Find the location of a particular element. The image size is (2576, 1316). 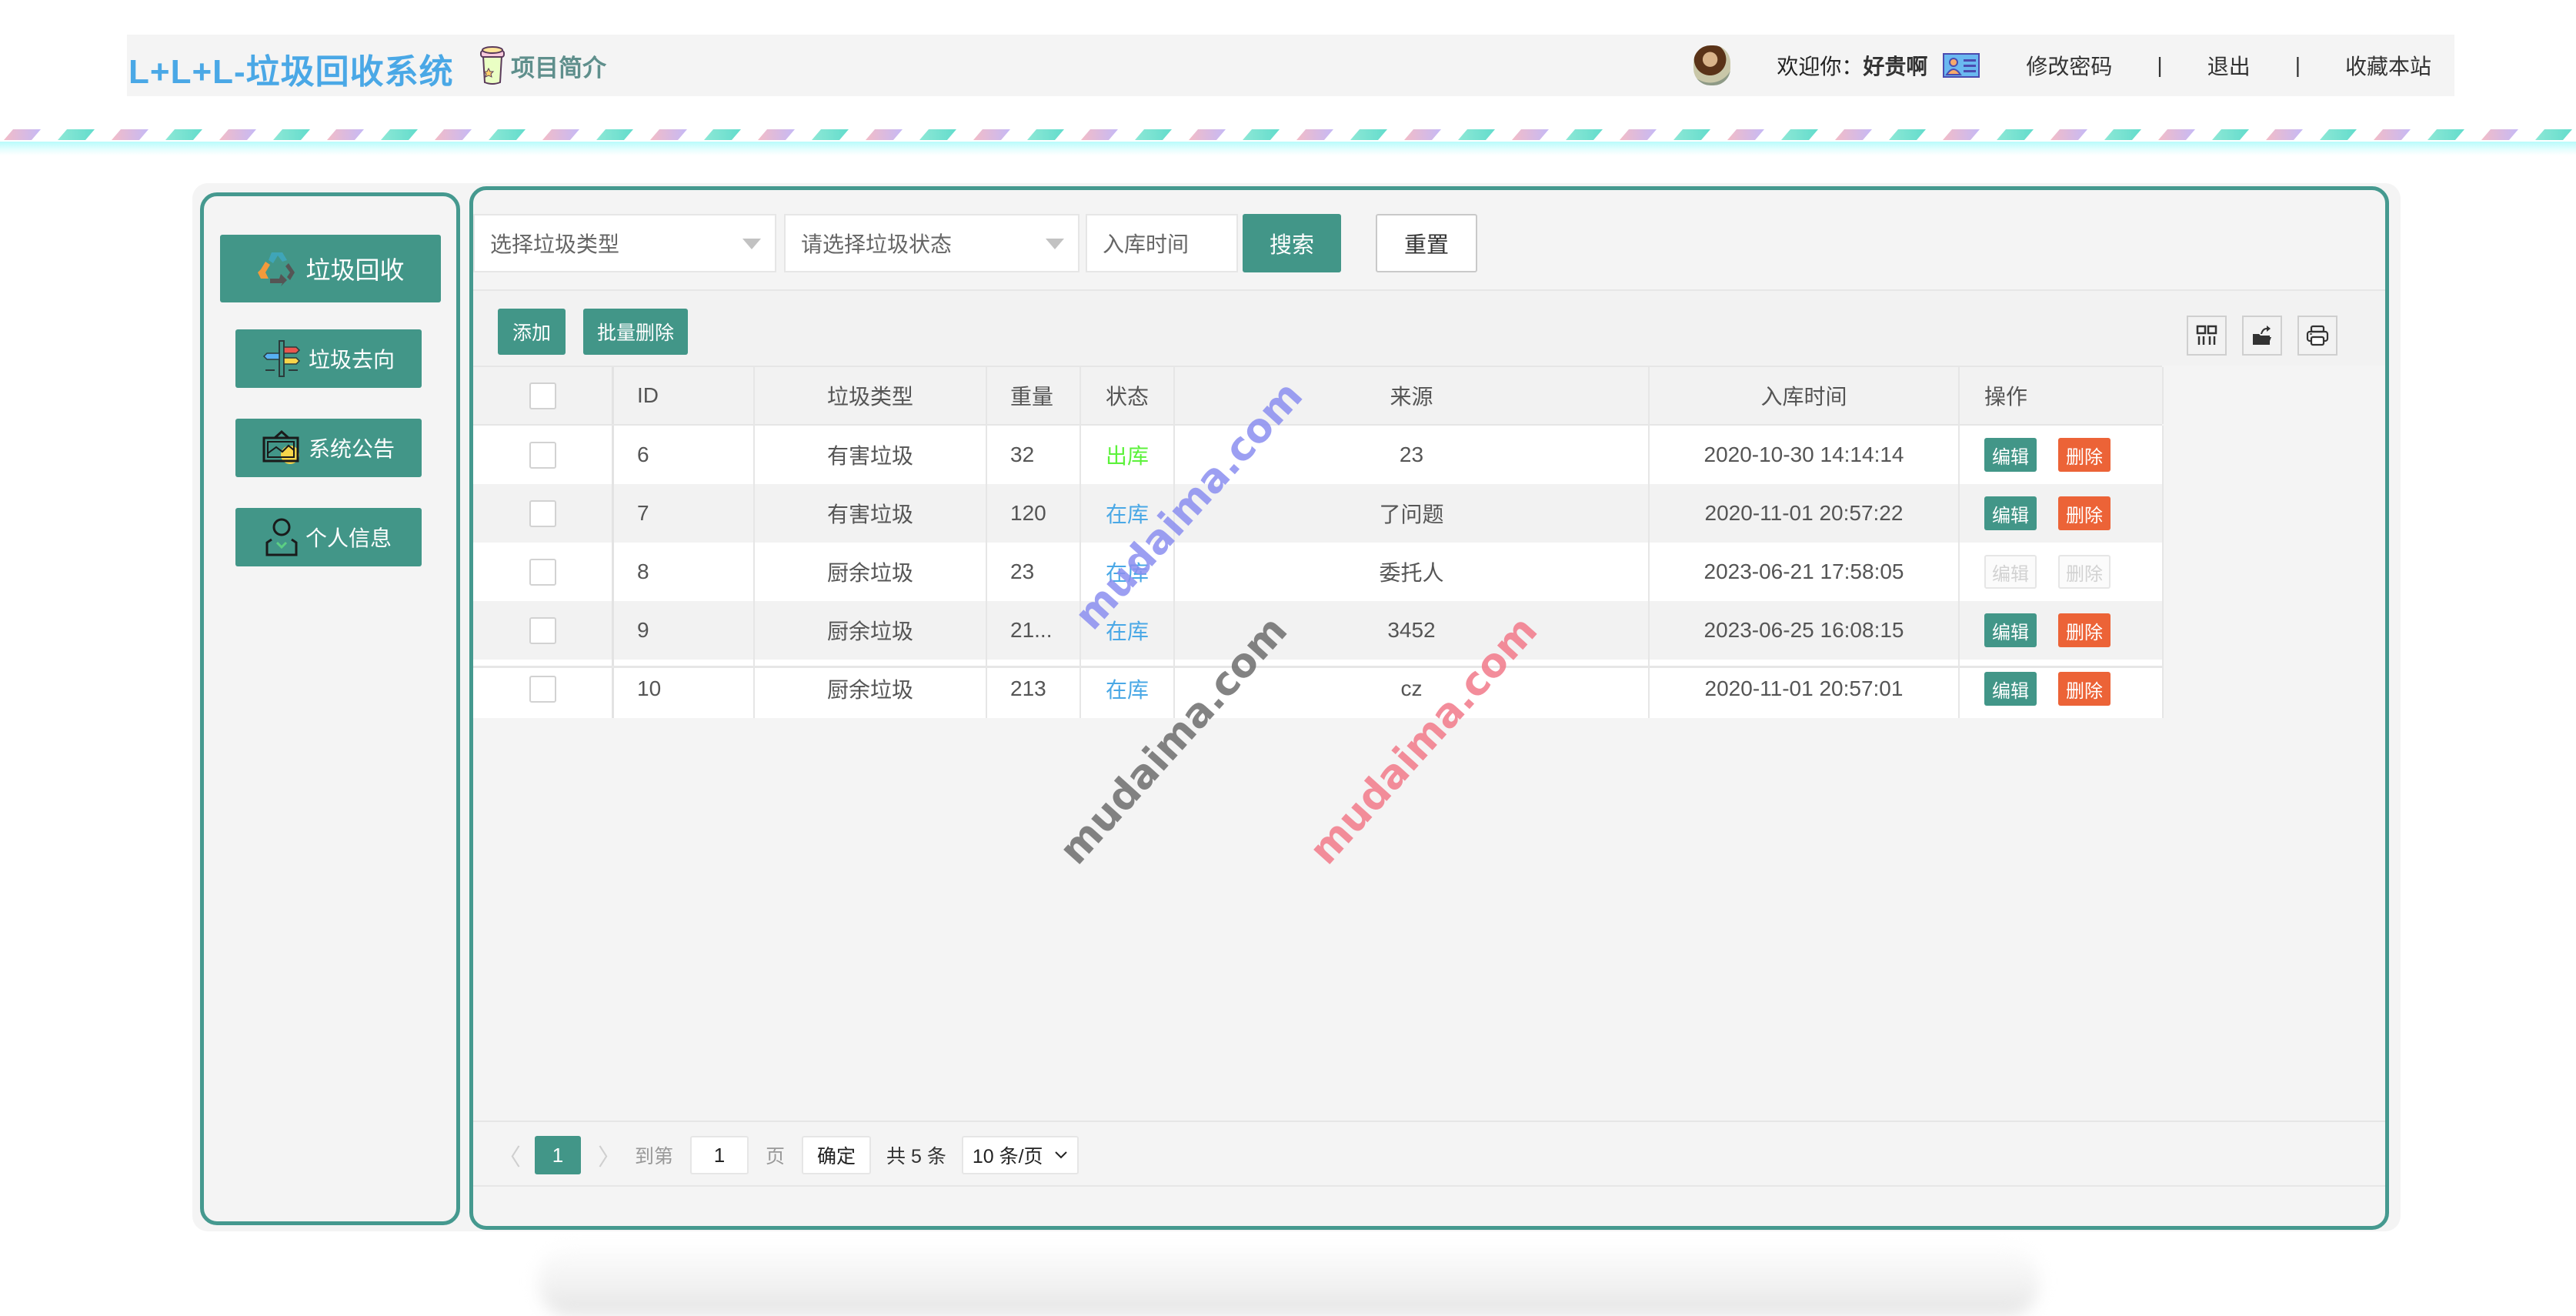

footer-shadow is located at coordinates (1289, 1281).